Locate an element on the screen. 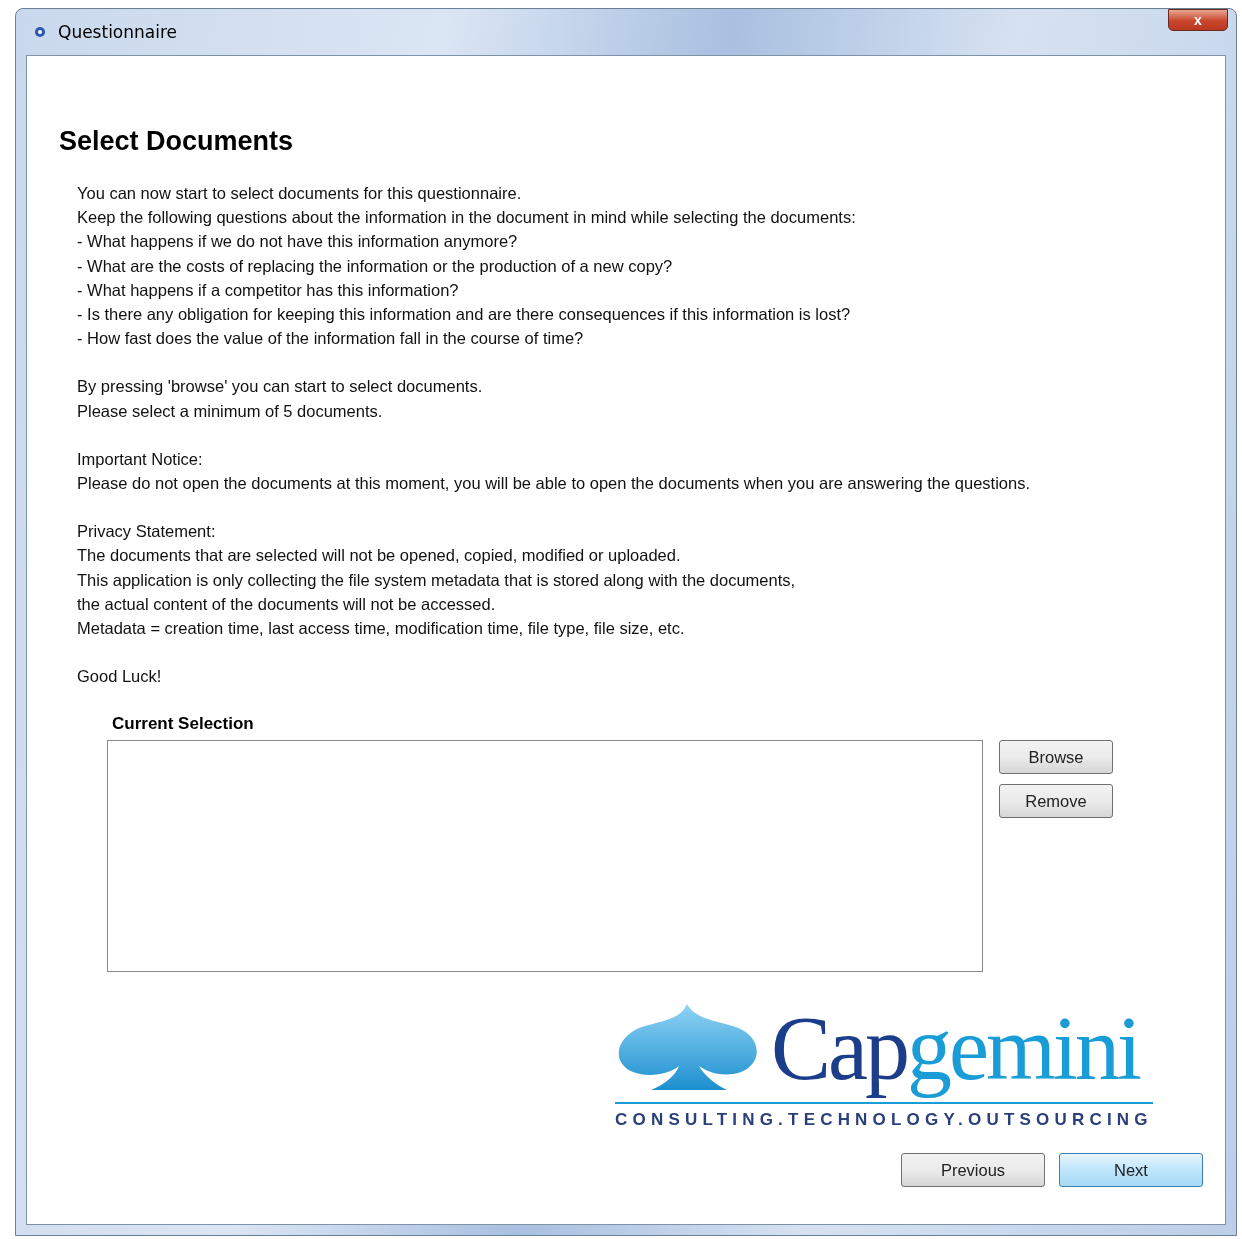  instruction-line: - What happens if we do not have this information anymore? is located at coordinates (298, 242).